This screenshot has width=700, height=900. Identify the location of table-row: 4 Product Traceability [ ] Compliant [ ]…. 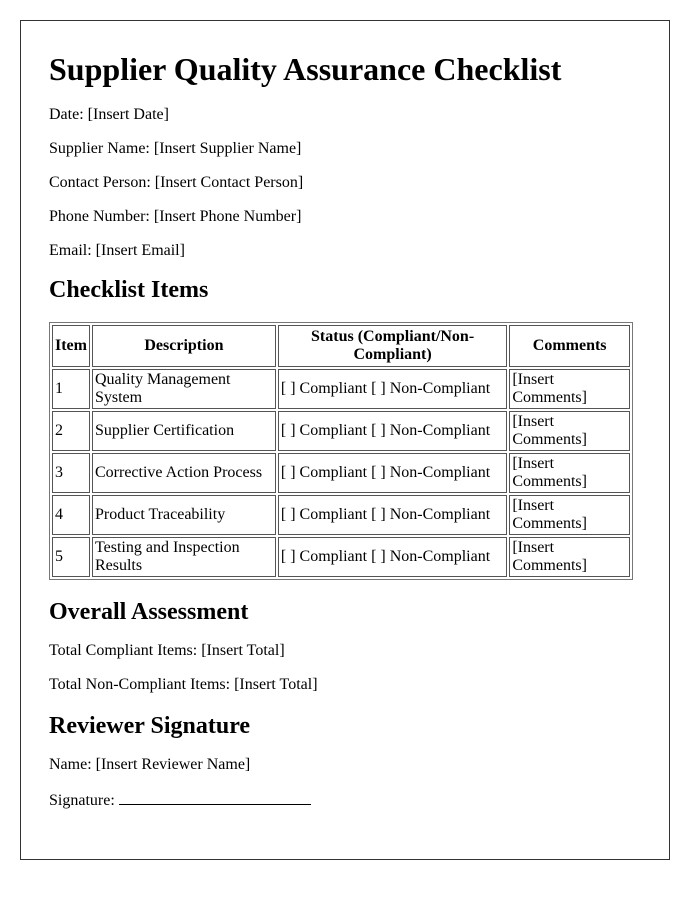
(341, 515).